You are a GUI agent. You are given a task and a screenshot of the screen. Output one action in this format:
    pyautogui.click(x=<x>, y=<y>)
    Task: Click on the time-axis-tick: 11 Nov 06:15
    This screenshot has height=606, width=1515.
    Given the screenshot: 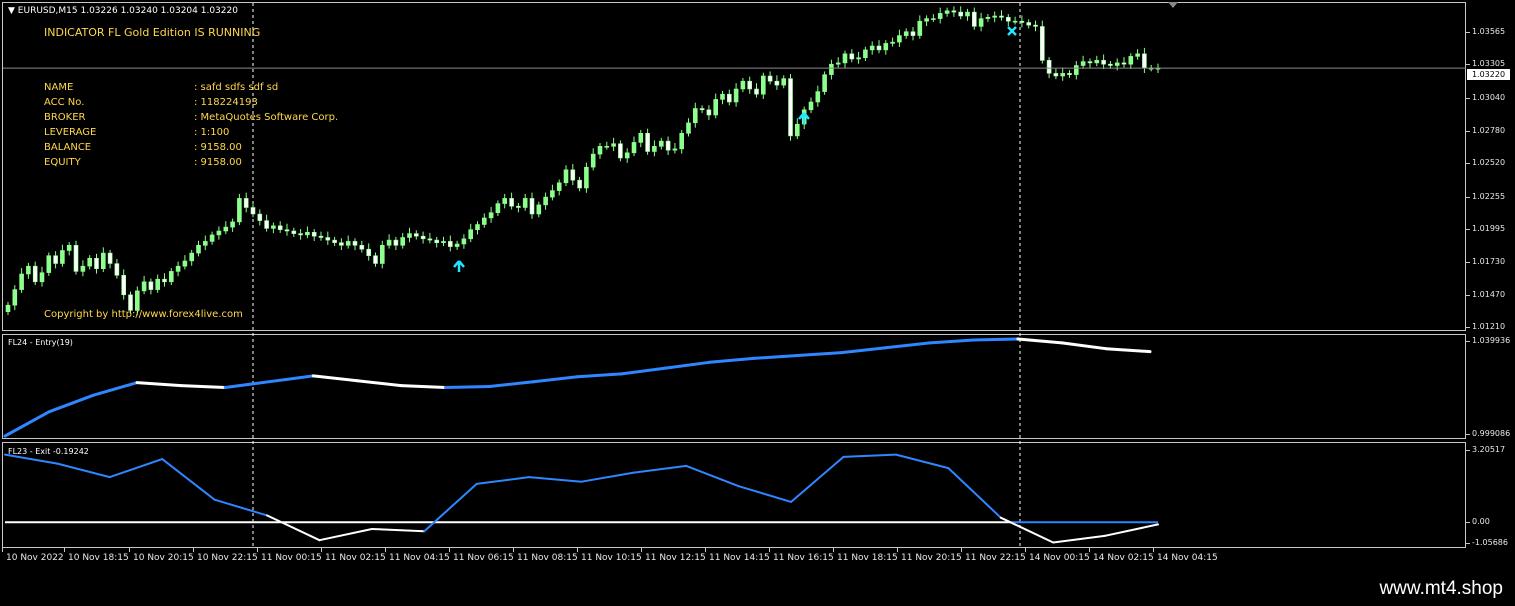 What is the action you would take?
    pyautogui.click(x=481, y=555)
    